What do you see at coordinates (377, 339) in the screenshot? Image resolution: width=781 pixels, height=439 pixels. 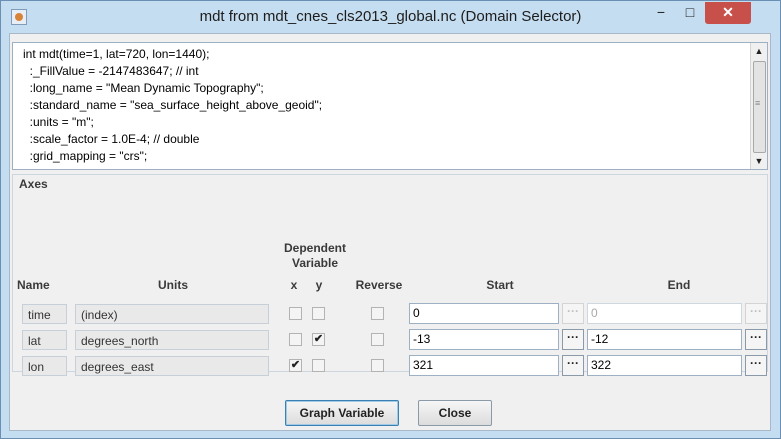 I see `reverse-checkbox-lat` at bounding box center [377, 339].